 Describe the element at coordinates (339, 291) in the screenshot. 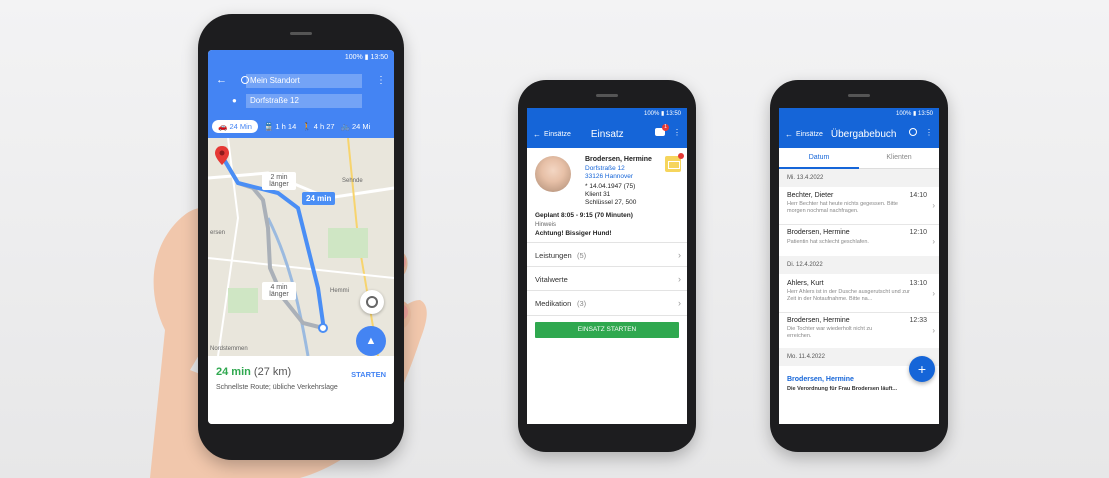

I see `place-label-hemmi: Hemmi` at that location.